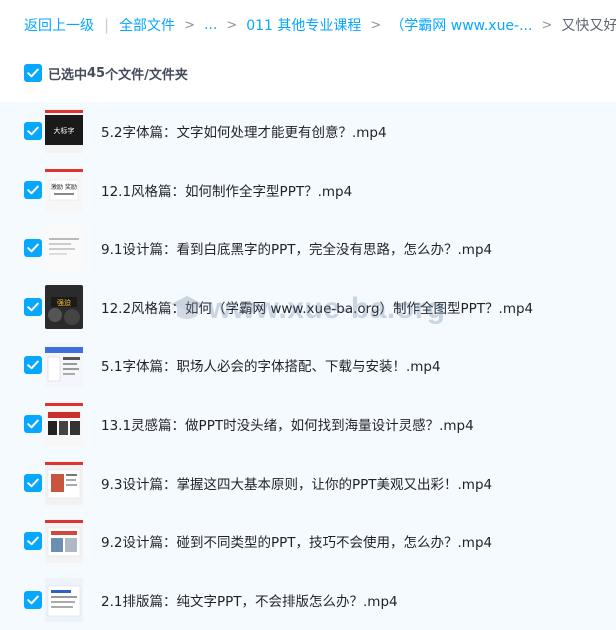  What do you see at coordinates (287, 424) in the screenshot?
I see `file-name: 13.1灵感篇：做PPT时没头绪，如何找到海量设计灵感？.mp4` at bounding box center [287, 424].